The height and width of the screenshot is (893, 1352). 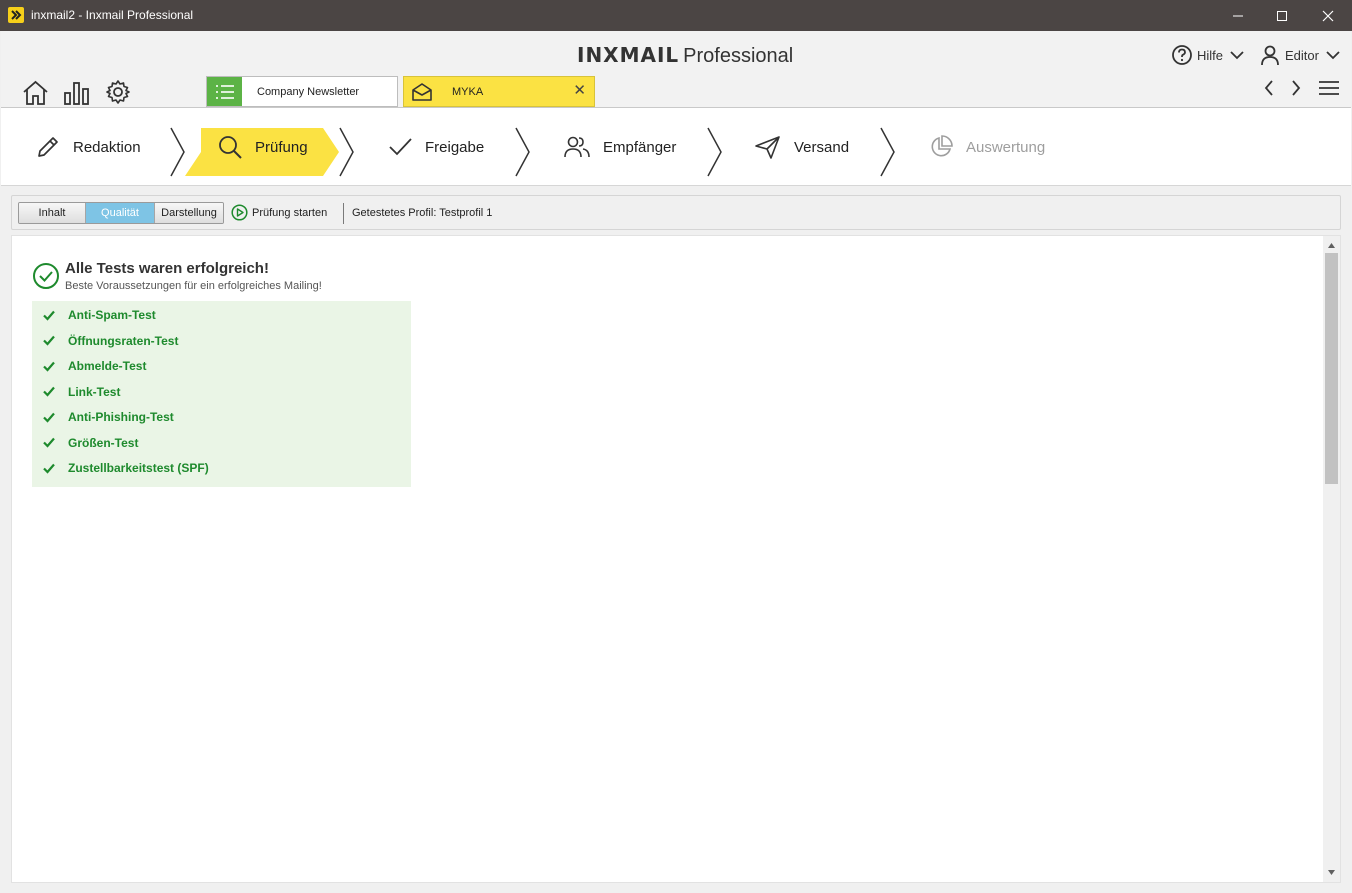 What do you see at coordinates (107, 147) in the screenshot?
I see `step-label: Redaktion` at bounding box center [107, 147].